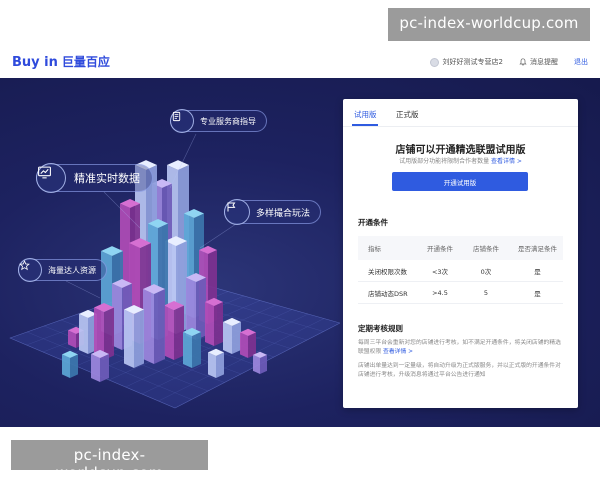 This screenshot has width=600, height=480. I want to click on rule-title: 定期考核规则, so click(380, 328).